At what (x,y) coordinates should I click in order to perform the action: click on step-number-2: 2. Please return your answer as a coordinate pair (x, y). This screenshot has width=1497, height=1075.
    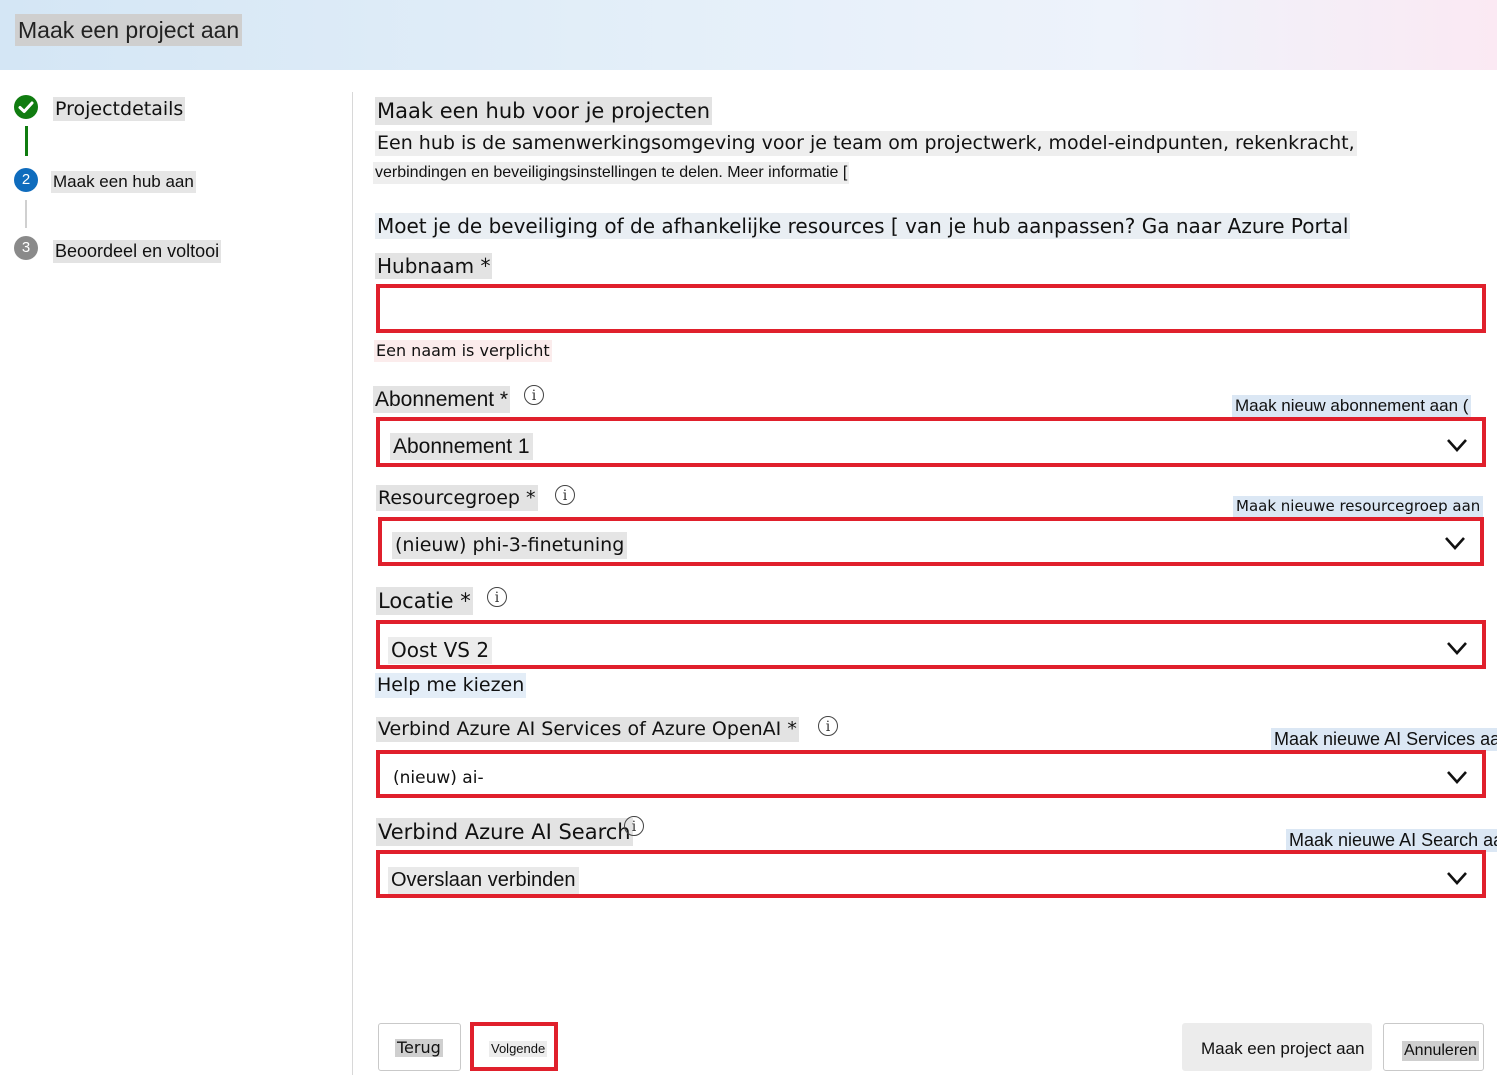
    Looking at the image, I should click on (26, 180).